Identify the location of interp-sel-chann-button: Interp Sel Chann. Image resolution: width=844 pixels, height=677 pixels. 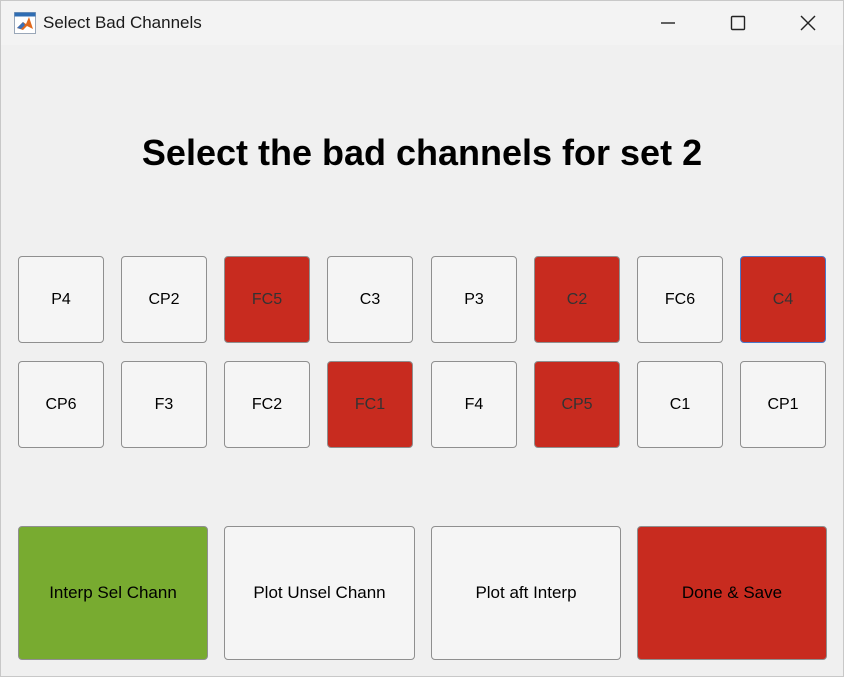
(113, 593).